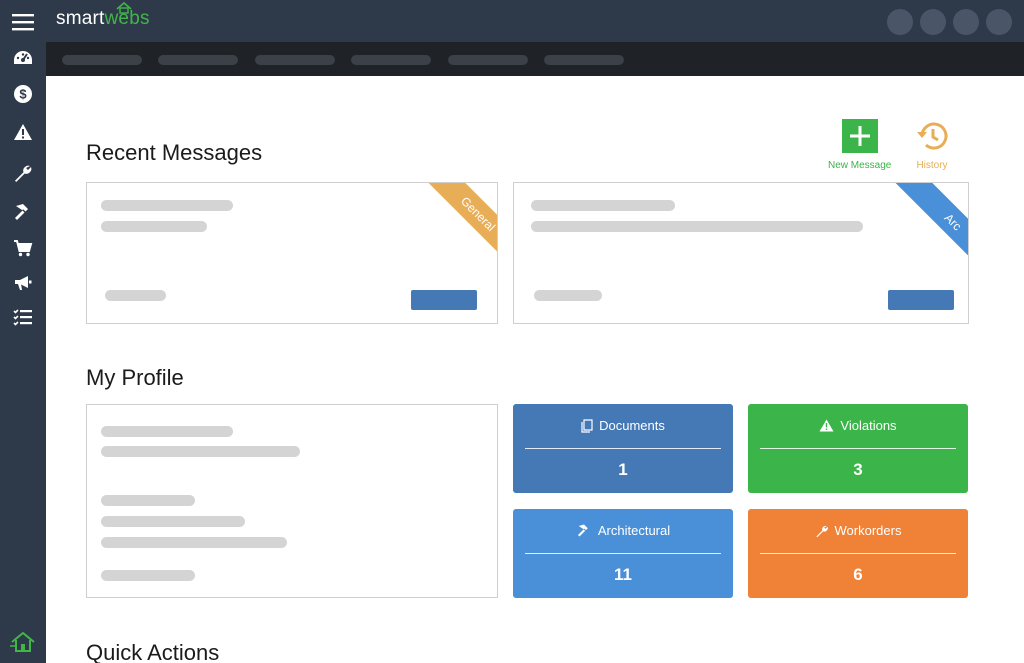 Image resolution: width=1024 pixels, height=663 pixels. Describe the element at coordinates (23, 58) in the screenshot. I see `dashboard-icon` at that location.